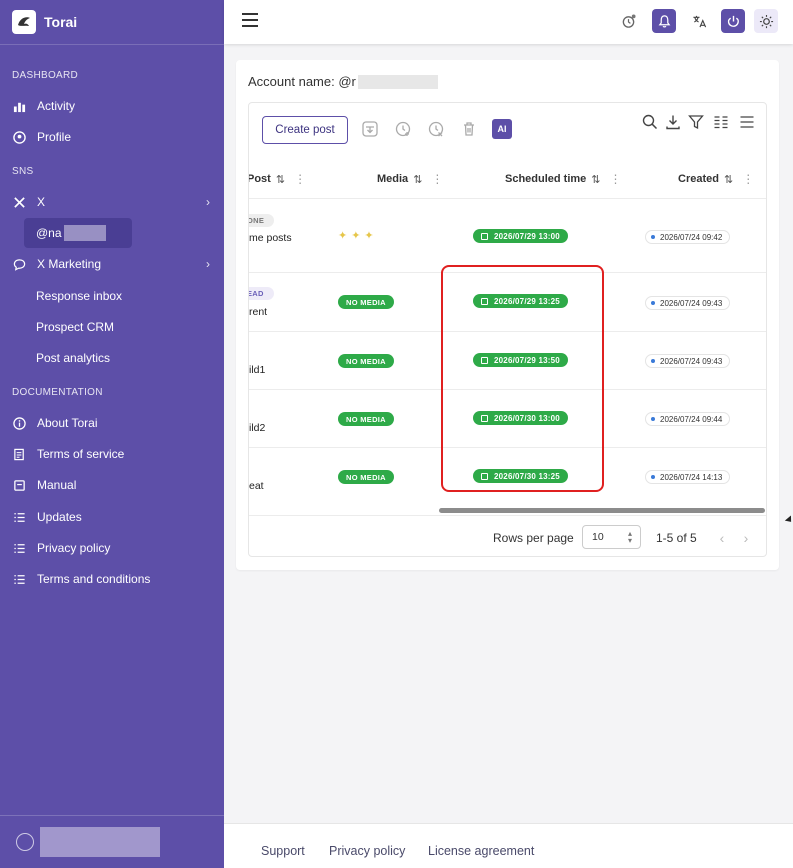 Image resolution: width=793 pixels, height=868 pixels. Describe the element at coordinates (112, 454) in the screenshot. I see `sidebar-item-terms-of-service: Terms of service` at that location.